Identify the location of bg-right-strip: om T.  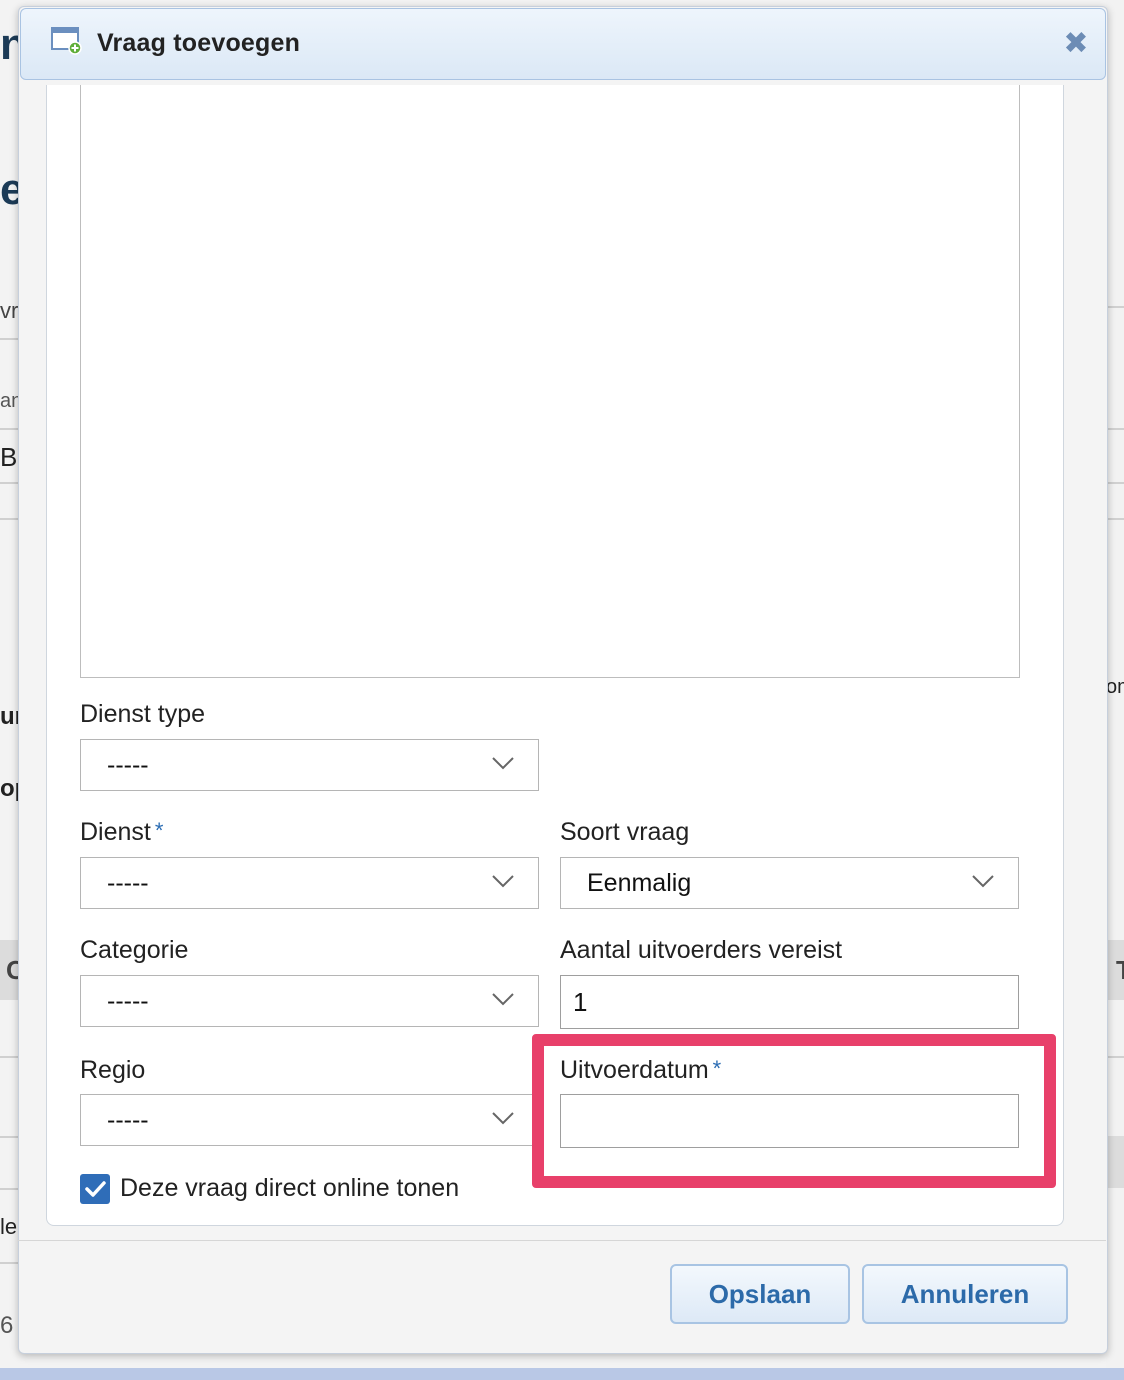
(1115, 690).